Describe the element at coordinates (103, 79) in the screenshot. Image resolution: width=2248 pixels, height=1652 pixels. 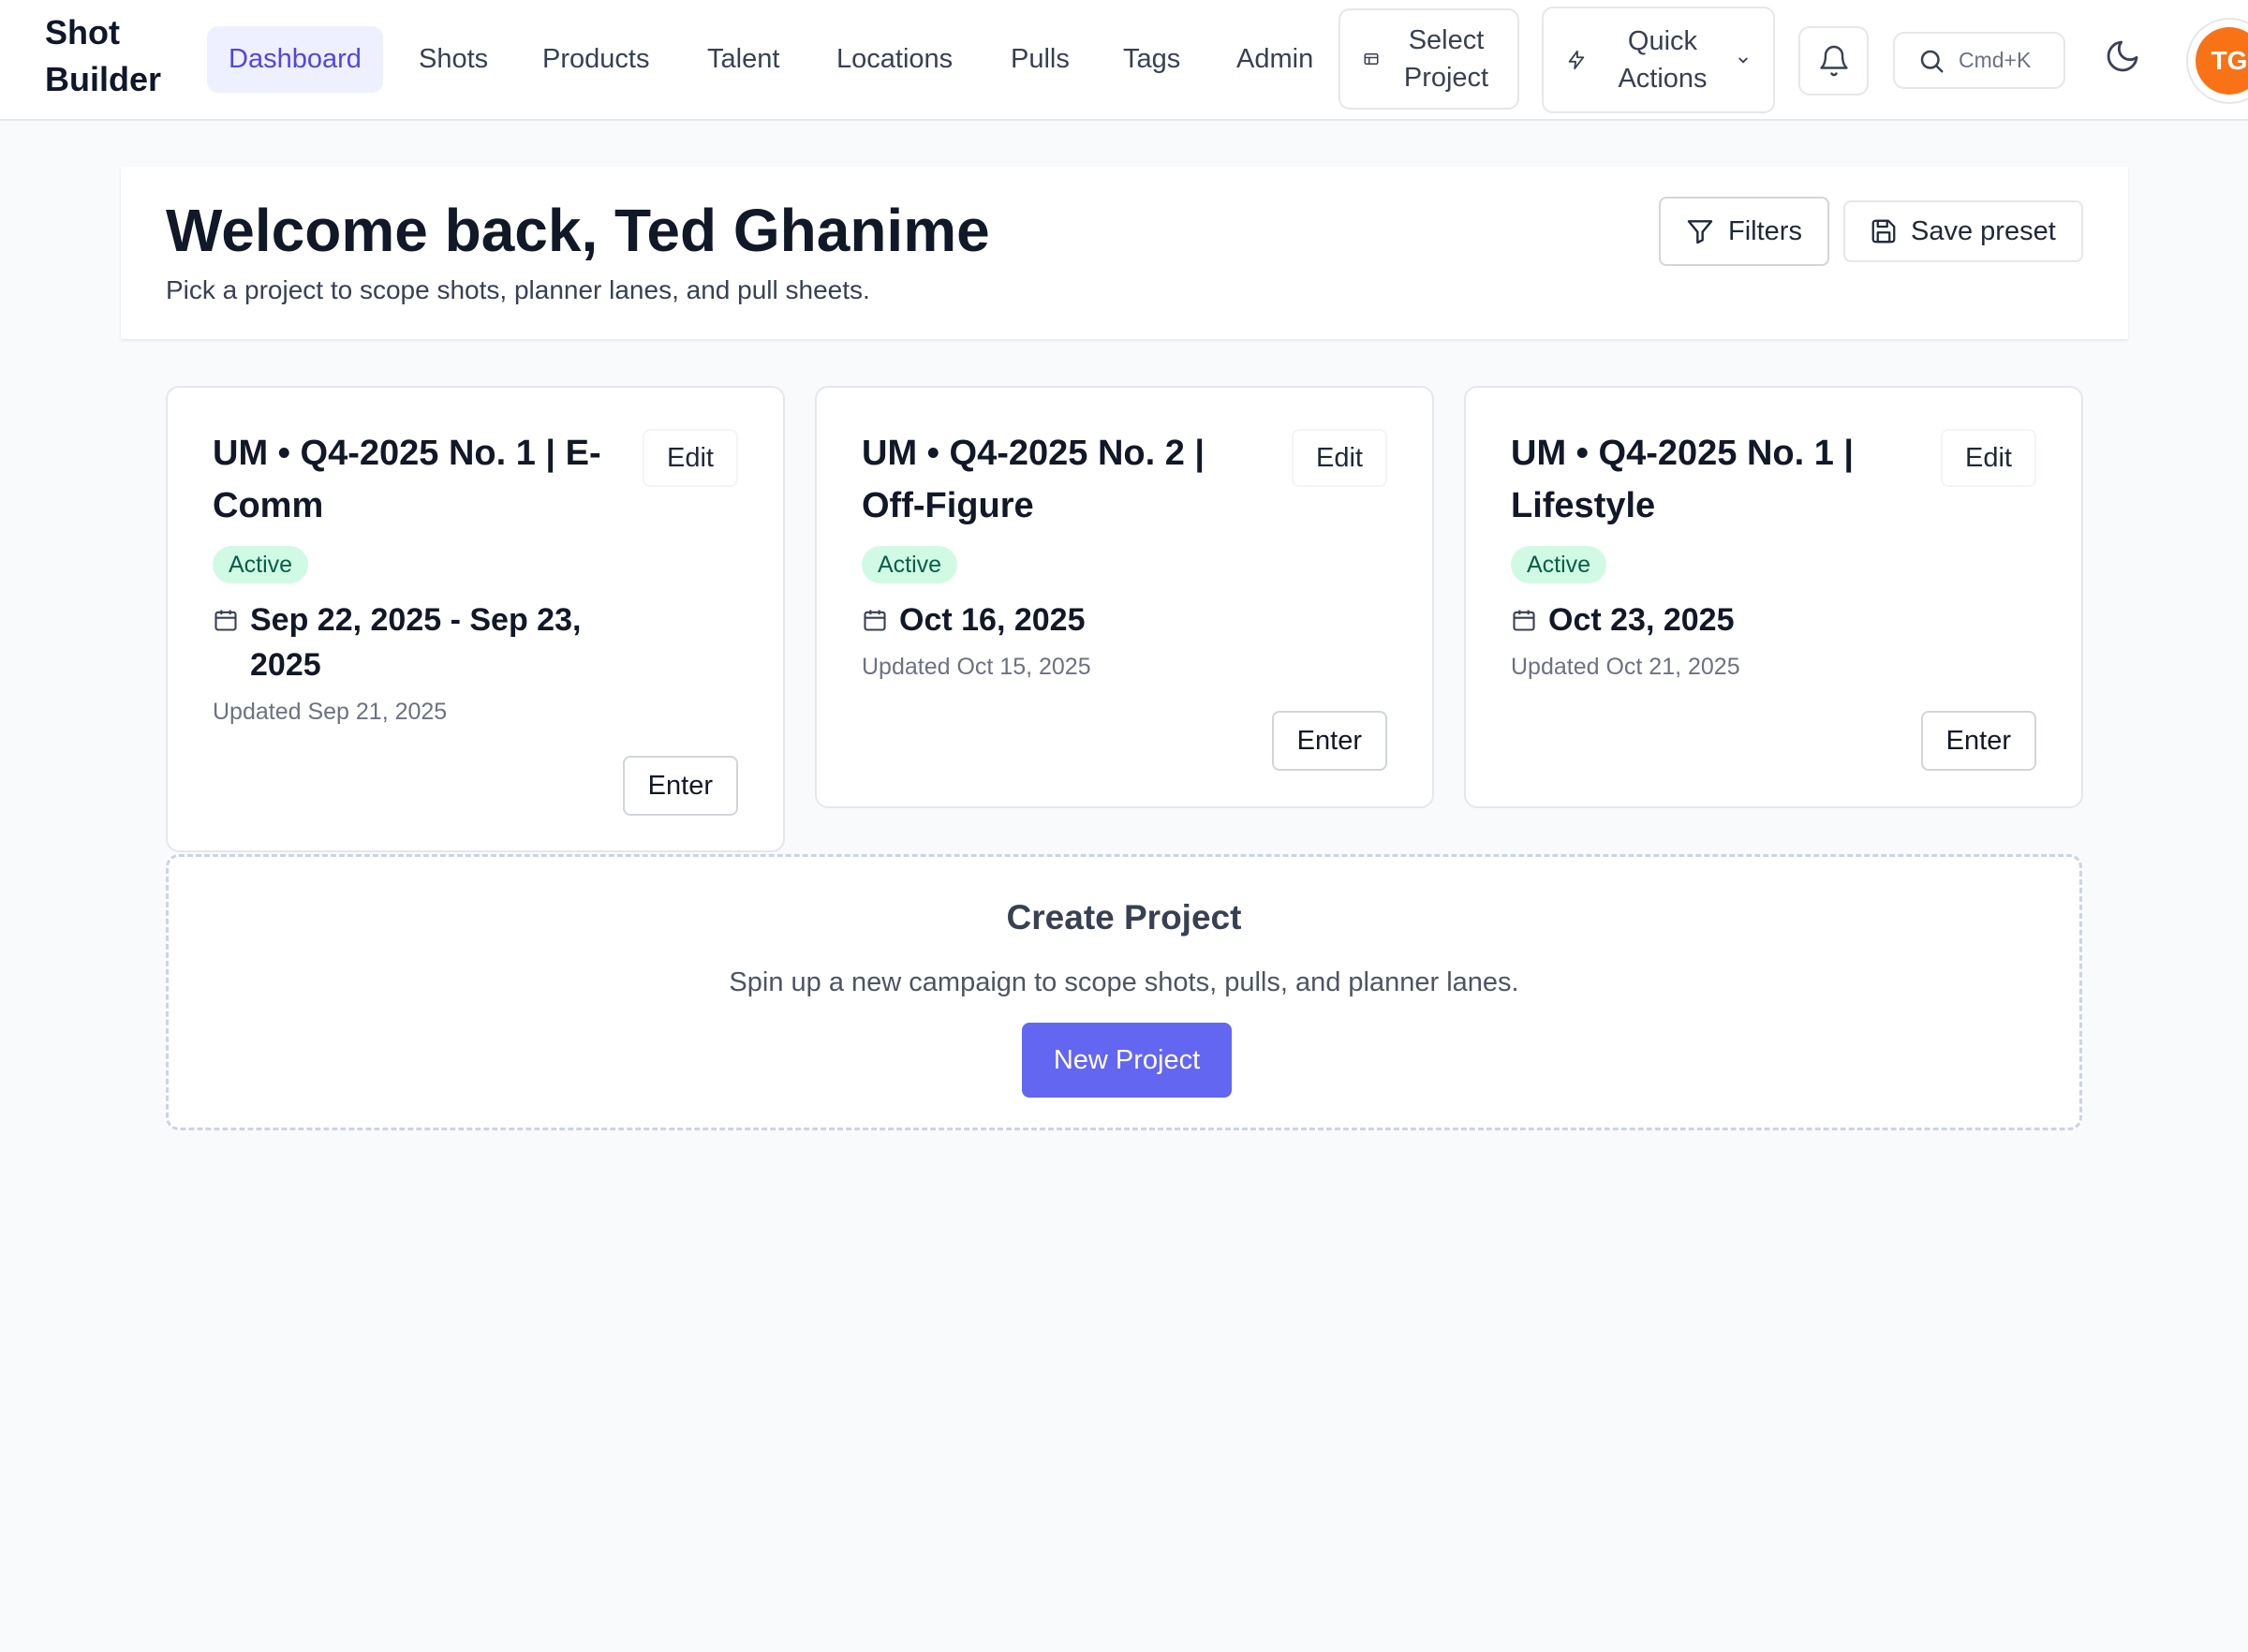
I see `brand-line-2: Builder` at that location.